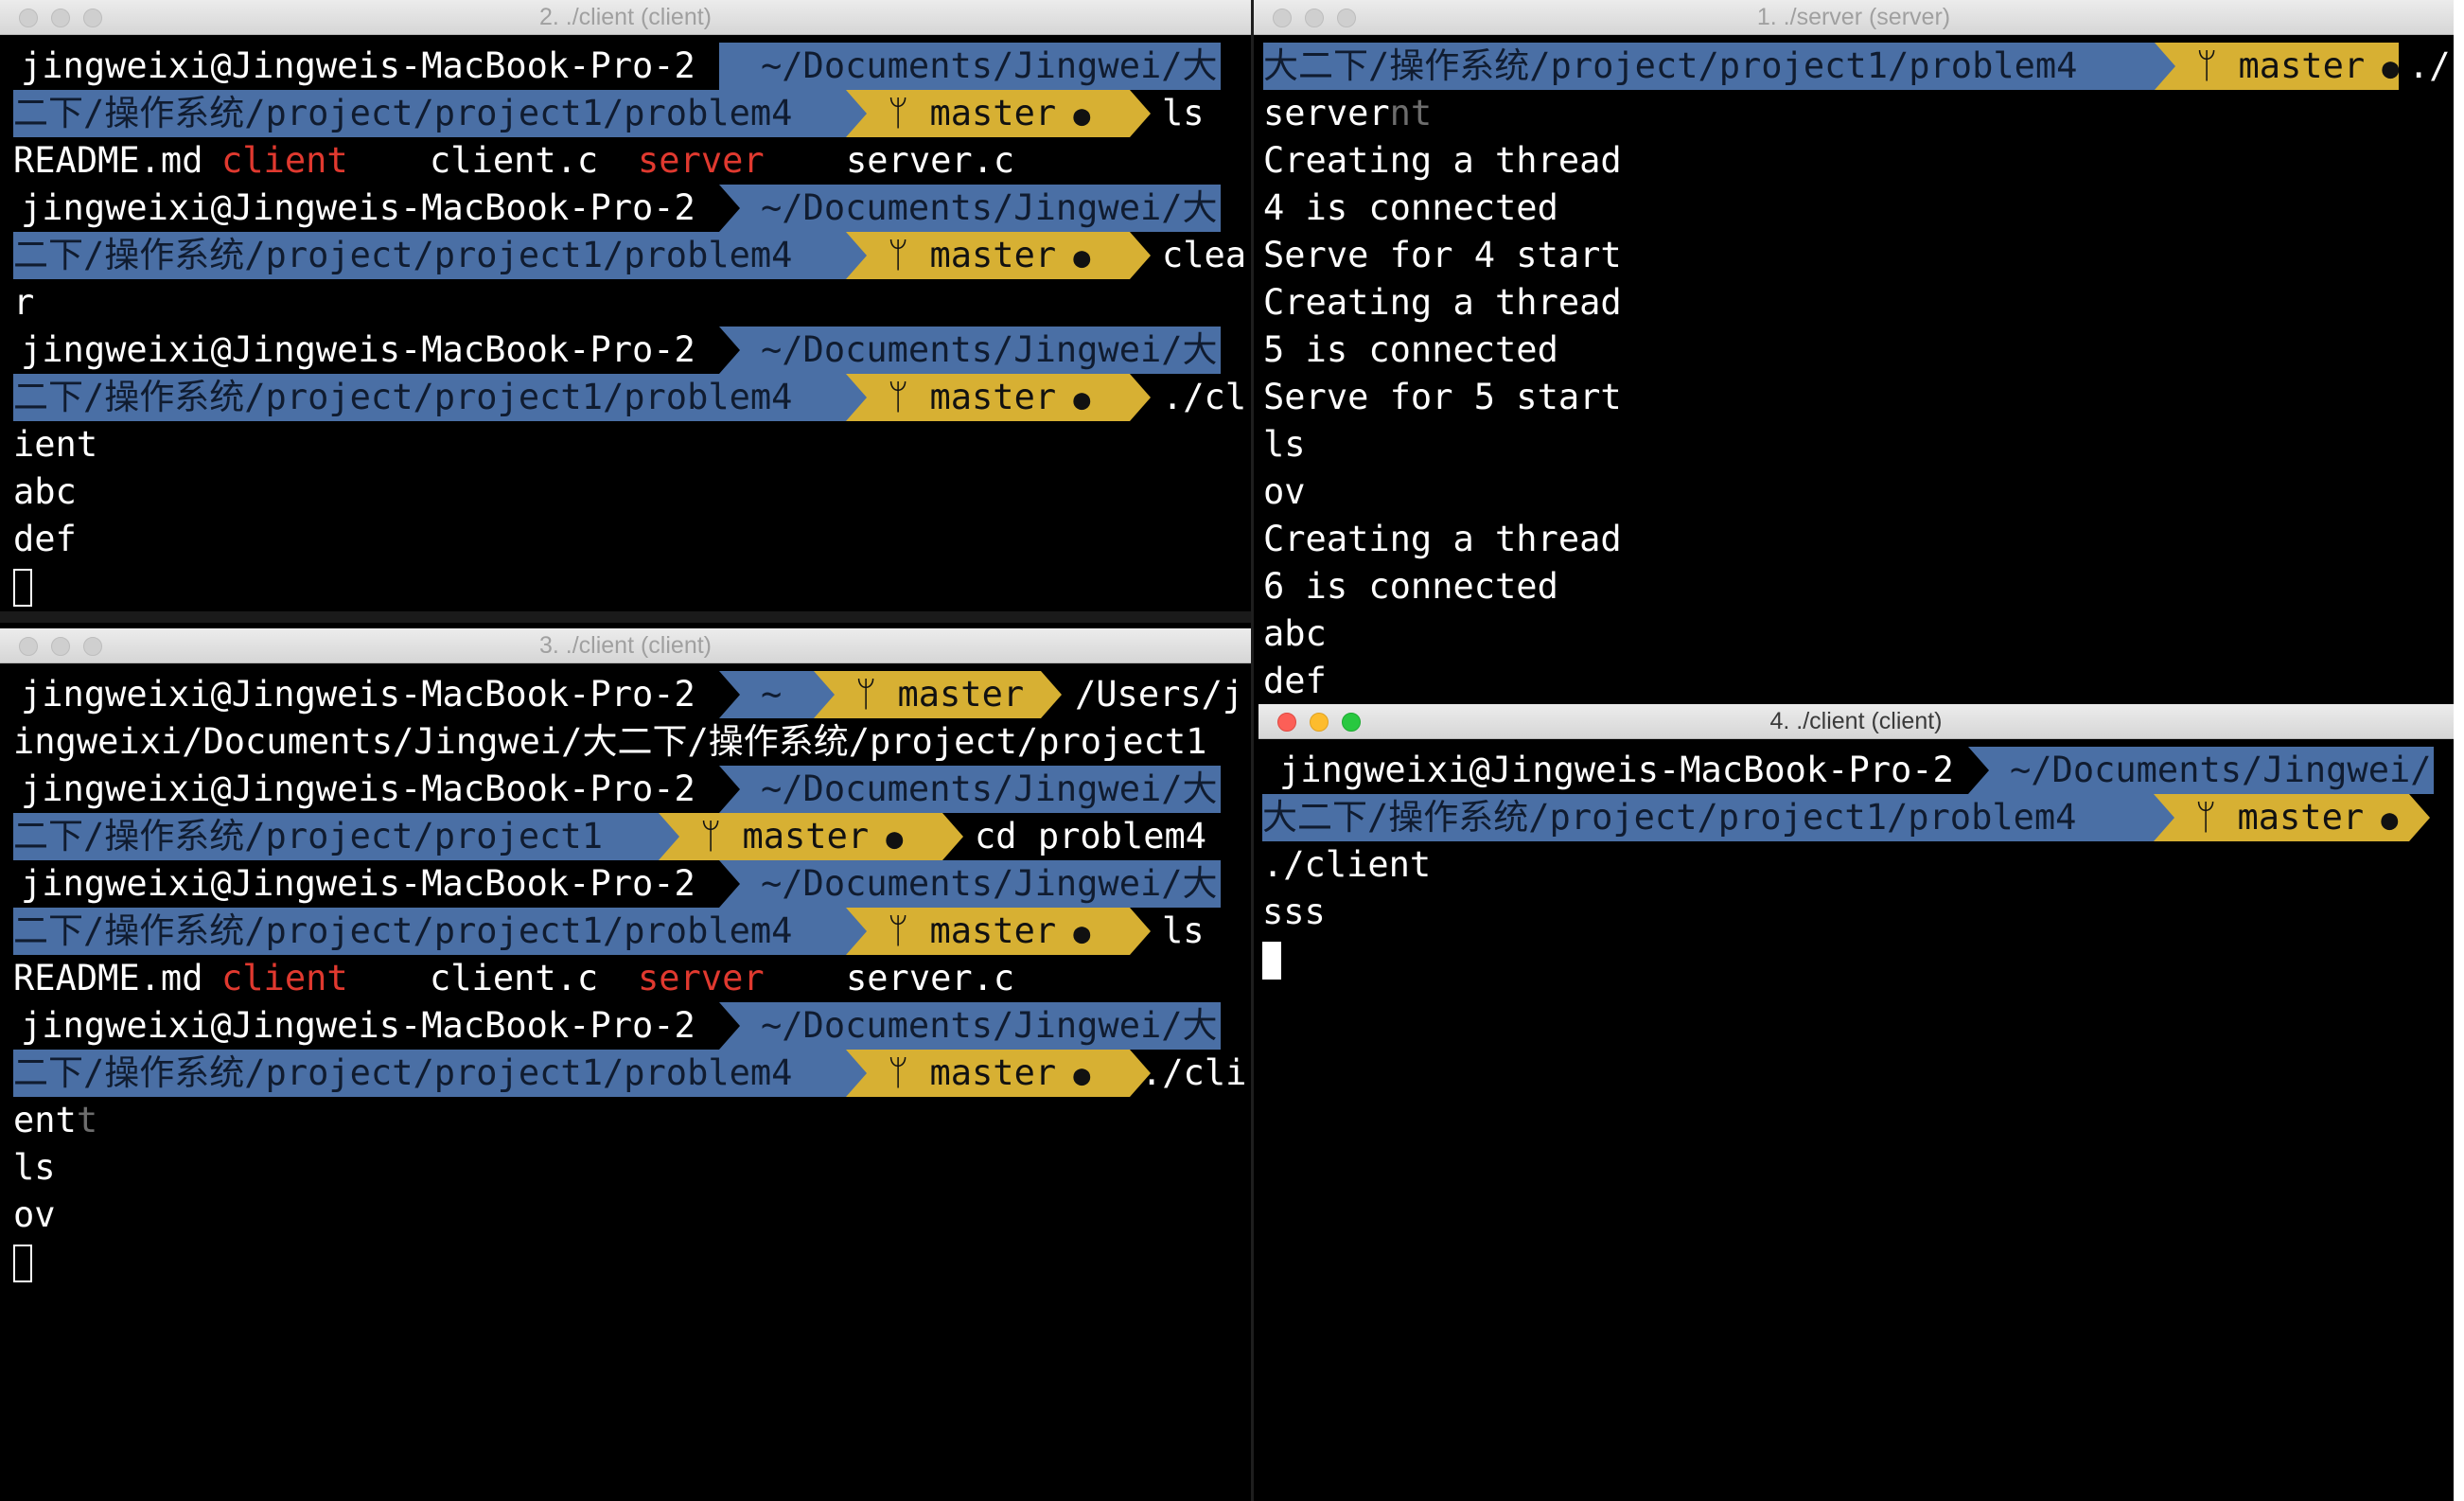 The height and width of the screenshot is (1501, 2464). Describe the element at coordinates (1442, 255) in the screenshot. I see `output-text: Serve for 4 start` at that location.